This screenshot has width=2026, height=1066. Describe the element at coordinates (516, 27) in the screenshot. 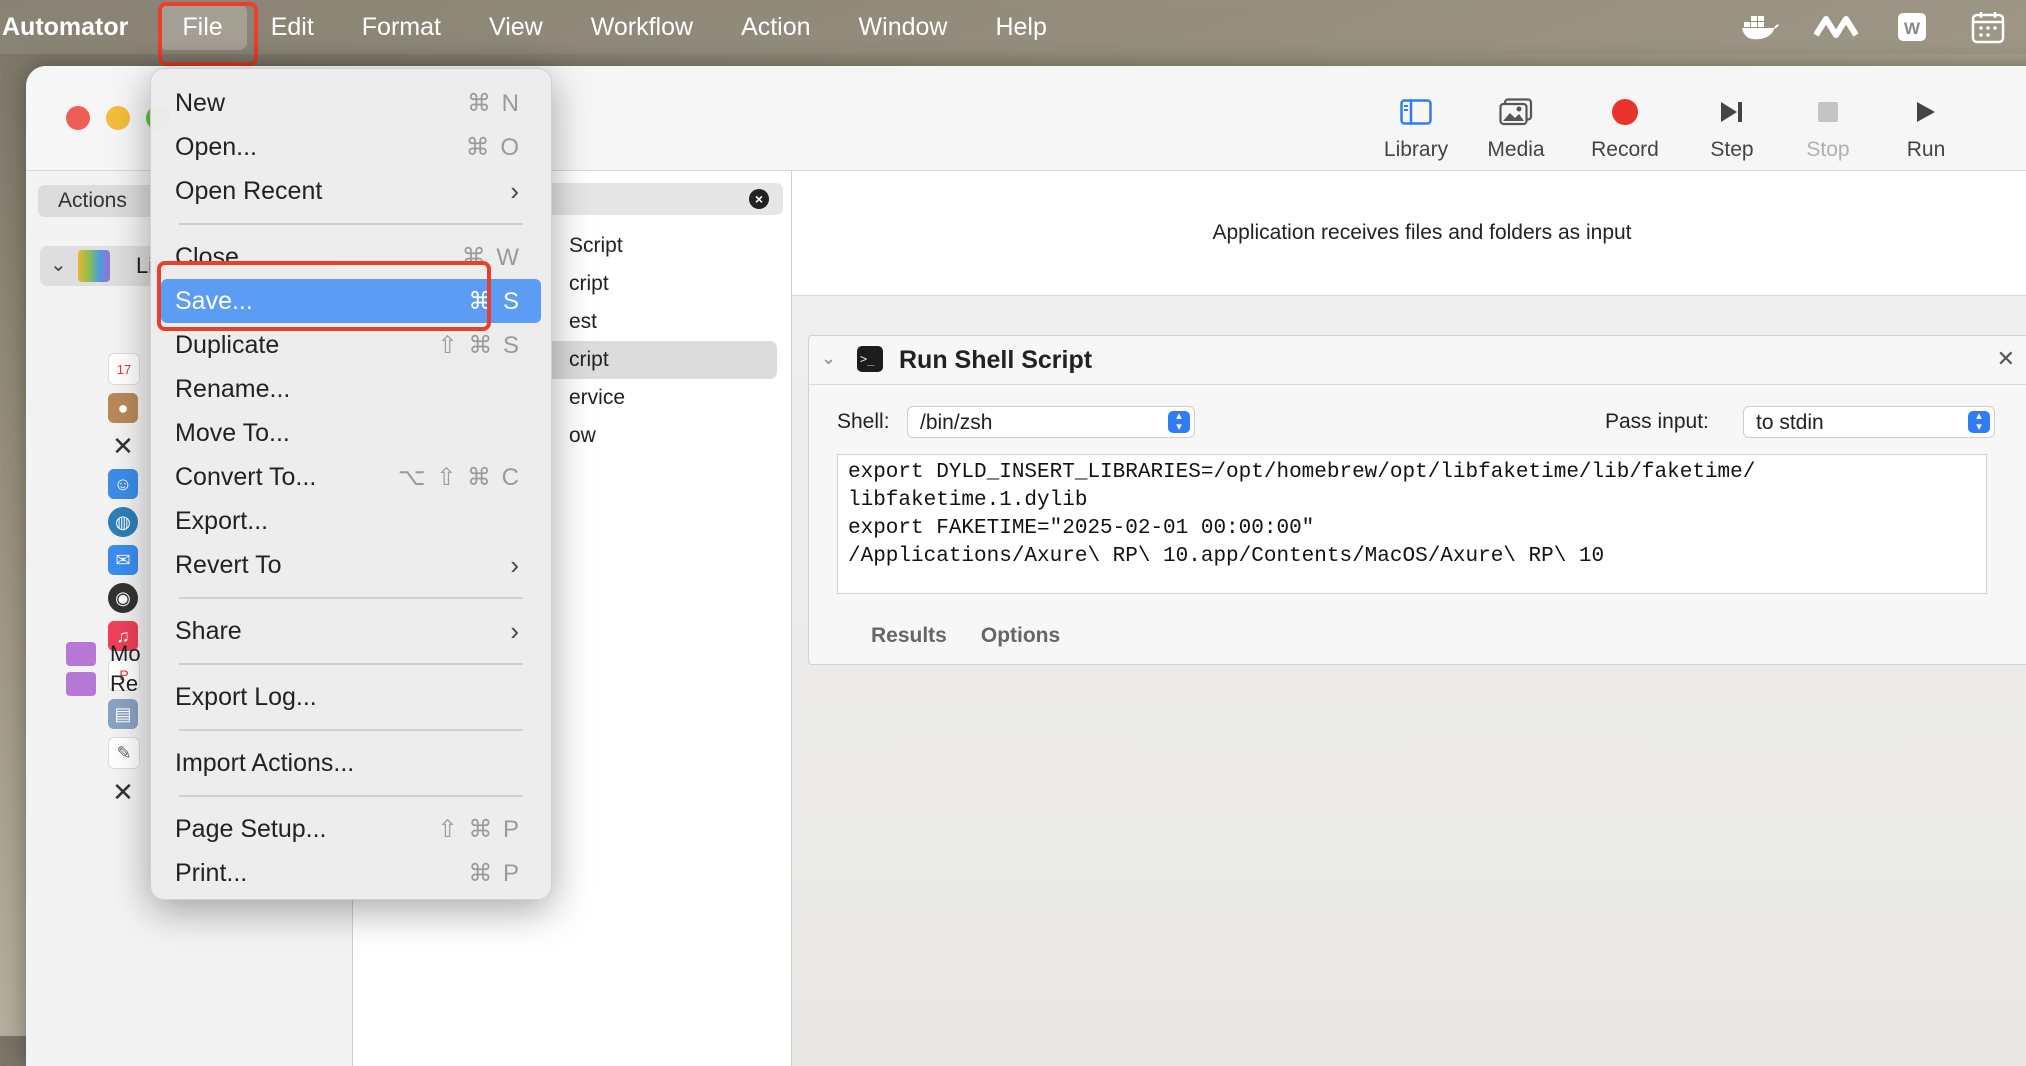

I see `menu-view: View` at that location.